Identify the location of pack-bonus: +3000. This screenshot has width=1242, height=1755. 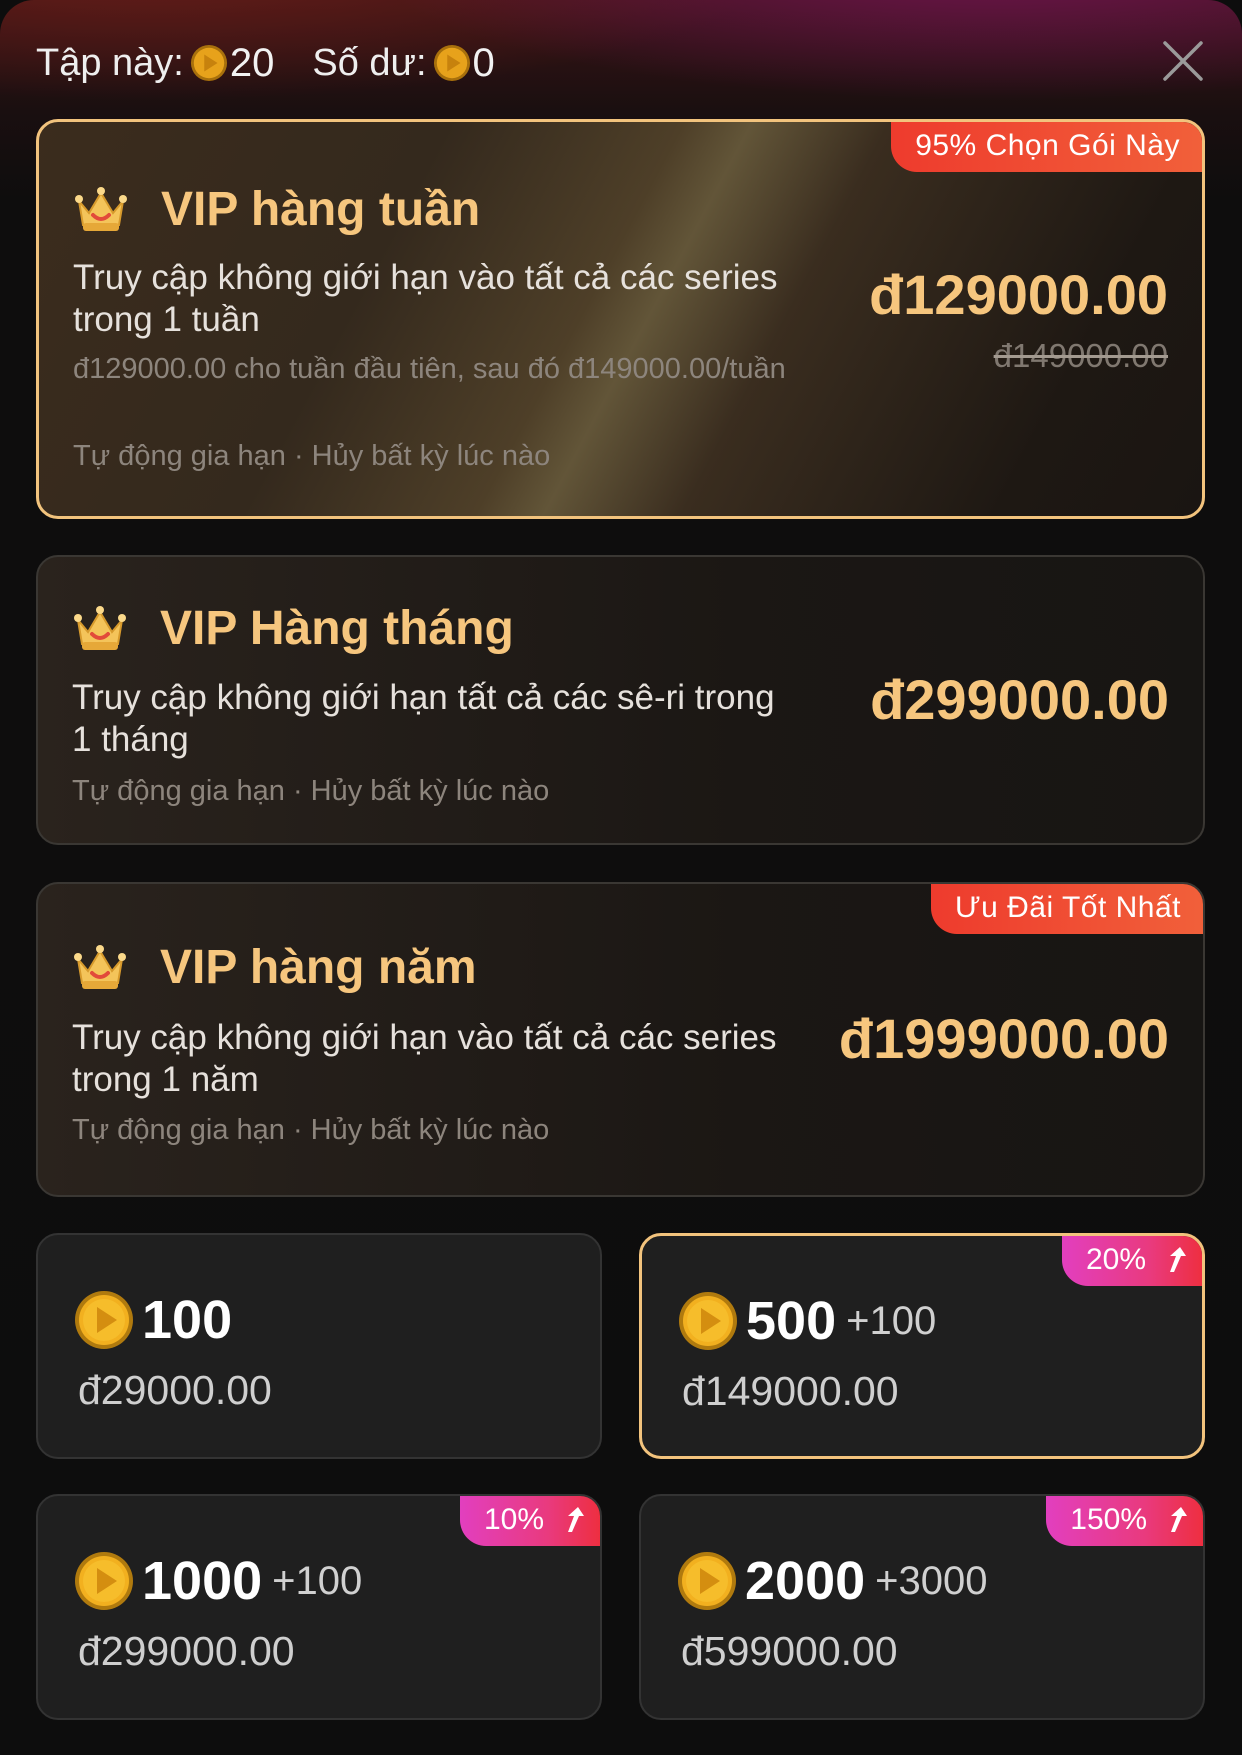
(931, 1580).